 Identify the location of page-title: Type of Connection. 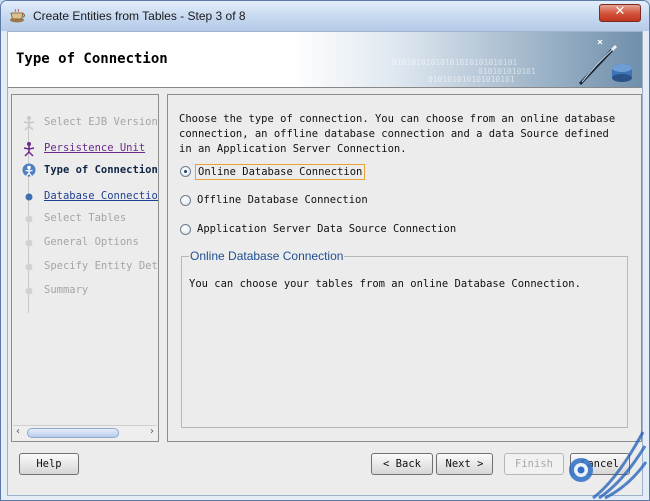
(92, 59).